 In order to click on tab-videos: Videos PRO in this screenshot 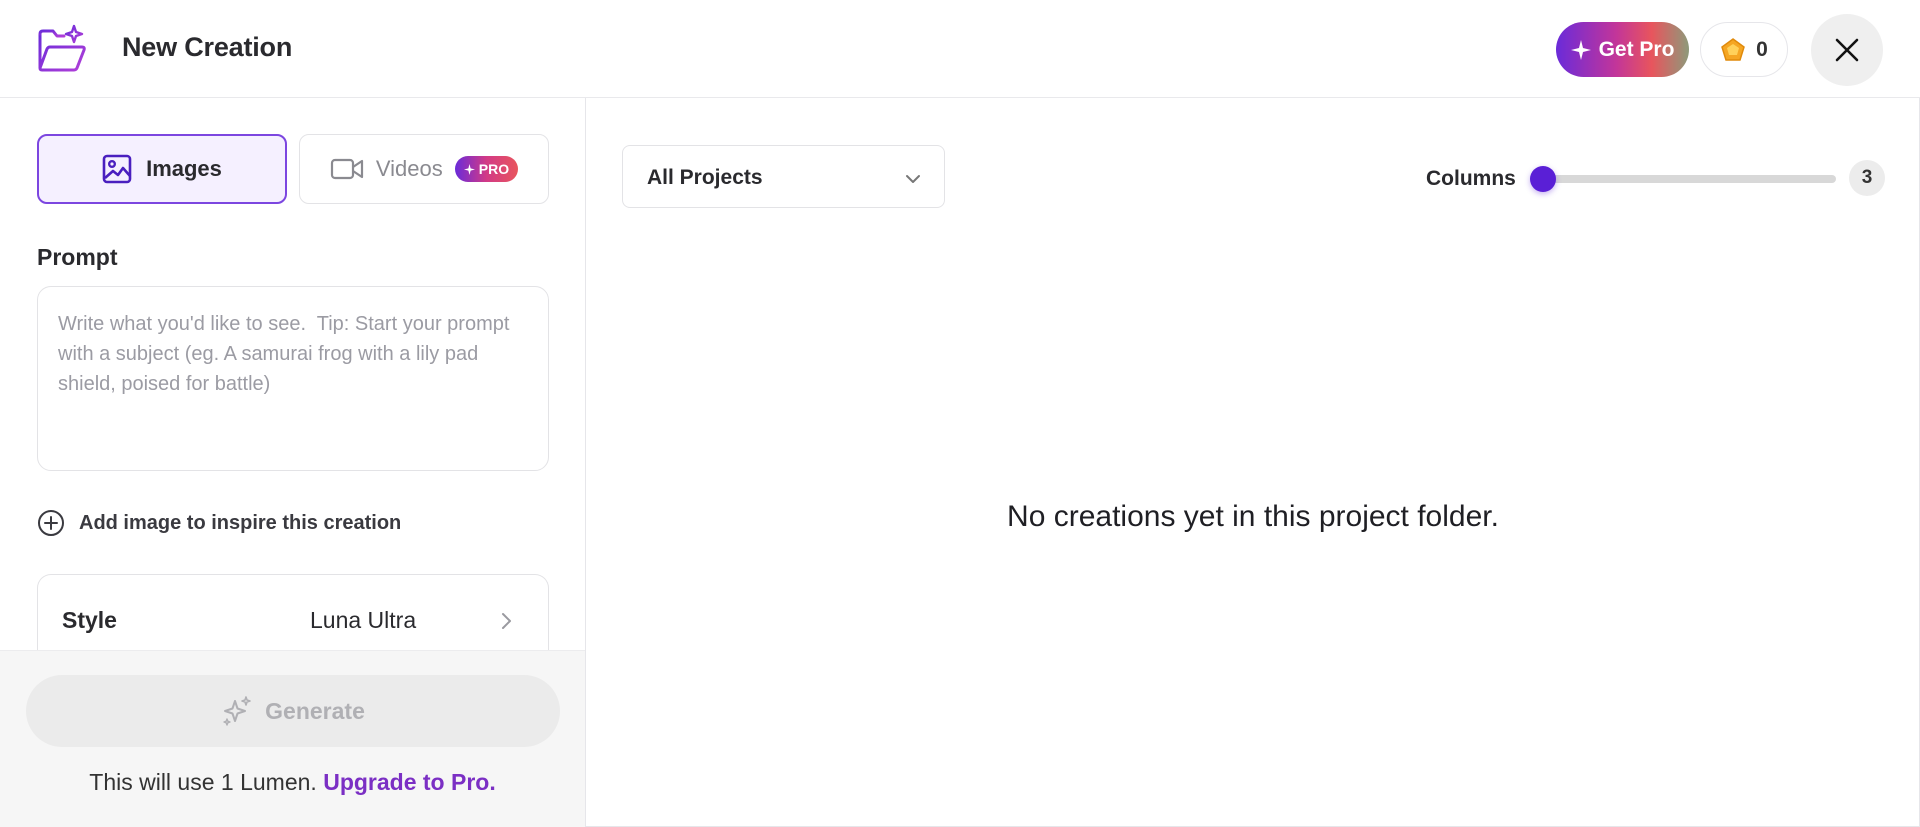, I will do `click(424, 169)`.